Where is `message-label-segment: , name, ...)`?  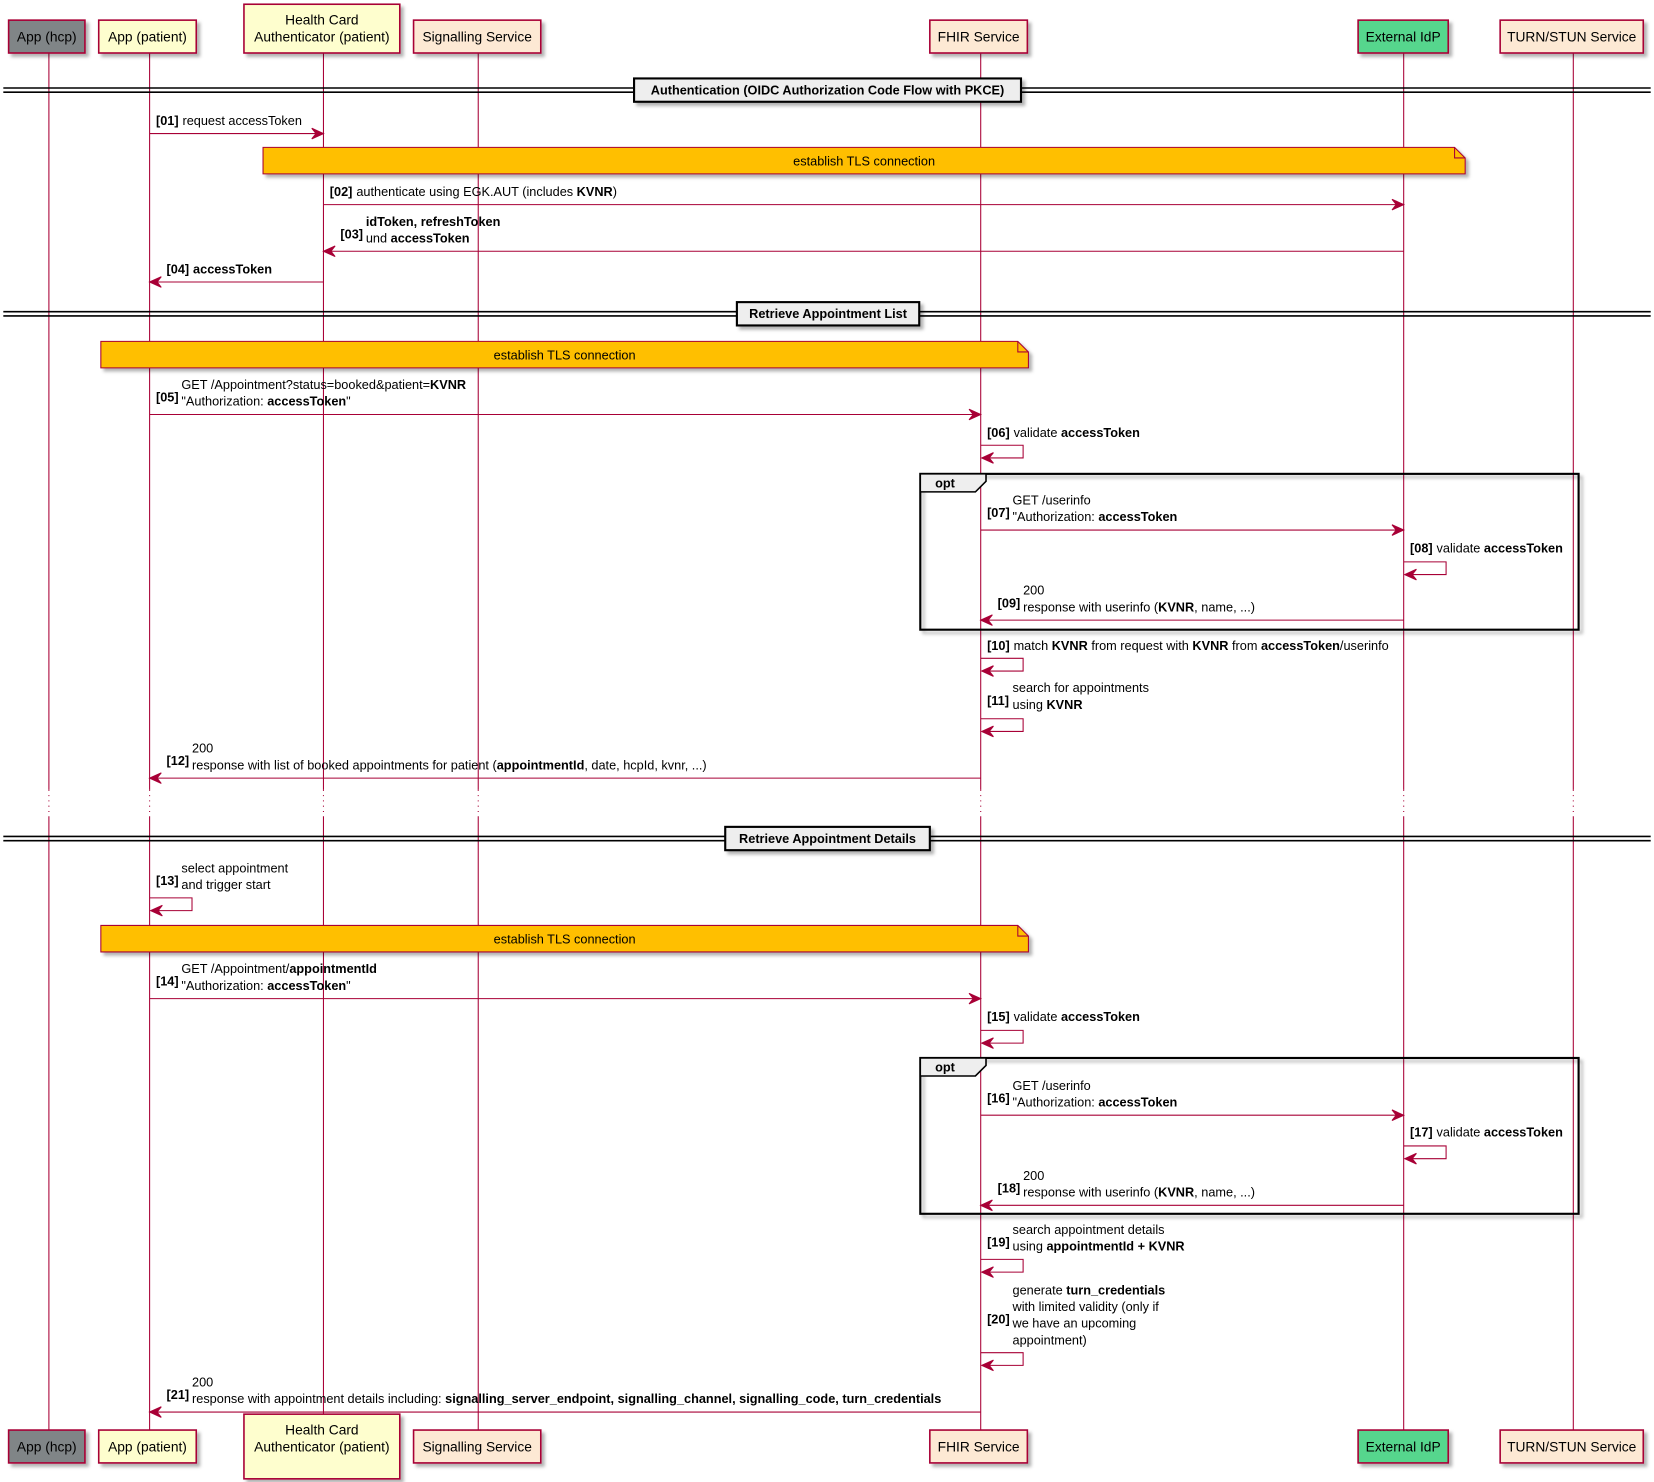
message-label-segment: , name, ...) is located at coordinates (1224, 1192).